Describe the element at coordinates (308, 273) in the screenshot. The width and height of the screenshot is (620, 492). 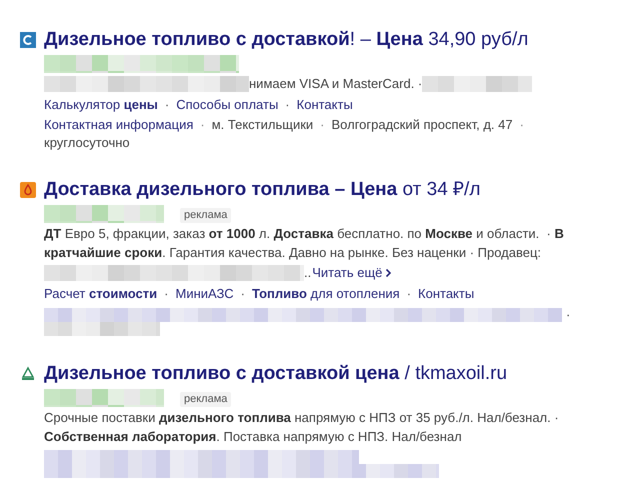
I see `ellipsis-text: ..` at that location.